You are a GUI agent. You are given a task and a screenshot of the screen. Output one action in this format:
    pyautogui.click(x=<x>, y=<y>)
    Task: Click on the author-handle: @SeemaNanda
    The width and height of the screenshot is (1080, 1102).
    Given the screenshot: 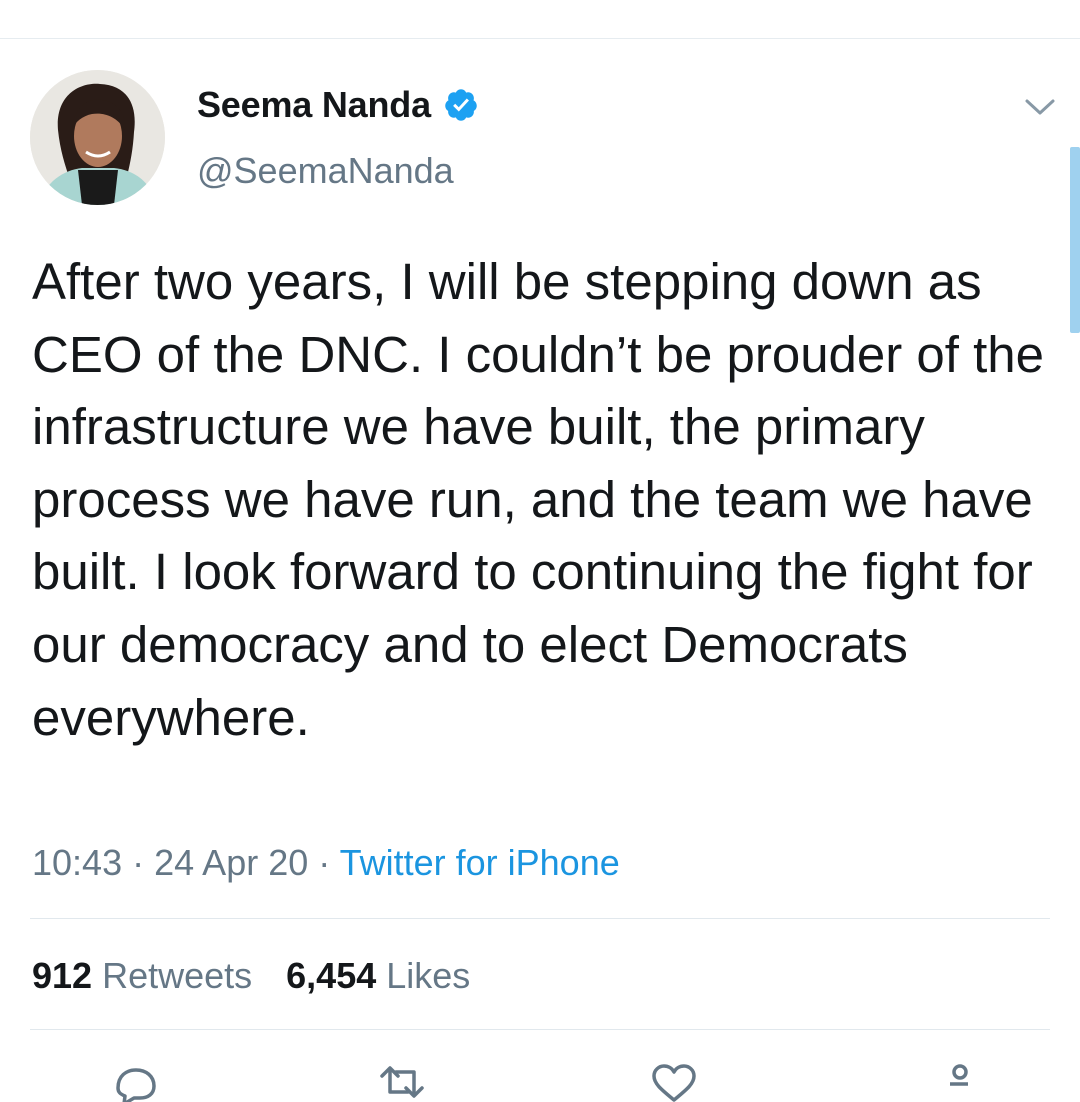 What is the action you would take?
    pyautogui.click(x=325, y=171)
    